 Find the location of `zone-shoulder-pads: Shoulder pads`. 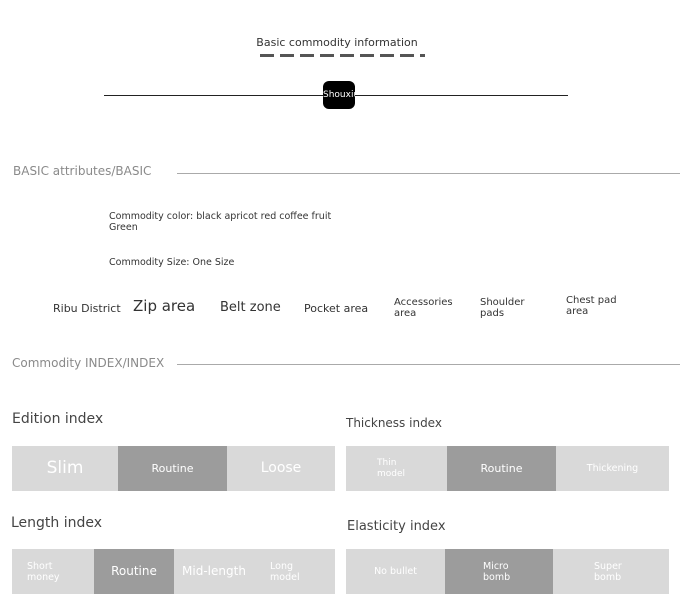

zone-shoulder-pads: Shoulder pads is located at coordinates (502, 308).